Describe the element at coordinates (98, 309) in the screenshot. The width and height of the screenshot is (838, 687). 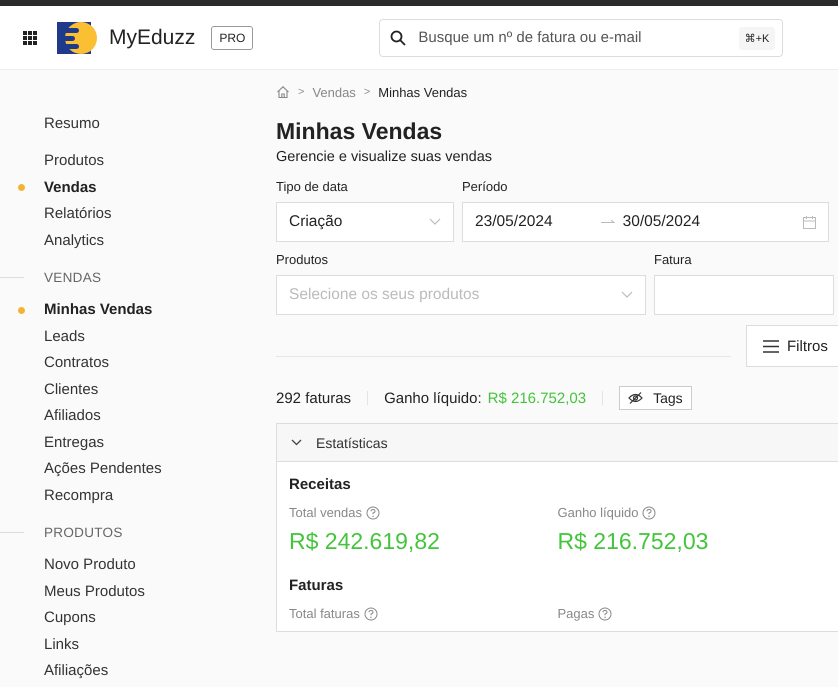
I see `sidebar-item: Minhas Vendas` at that location.